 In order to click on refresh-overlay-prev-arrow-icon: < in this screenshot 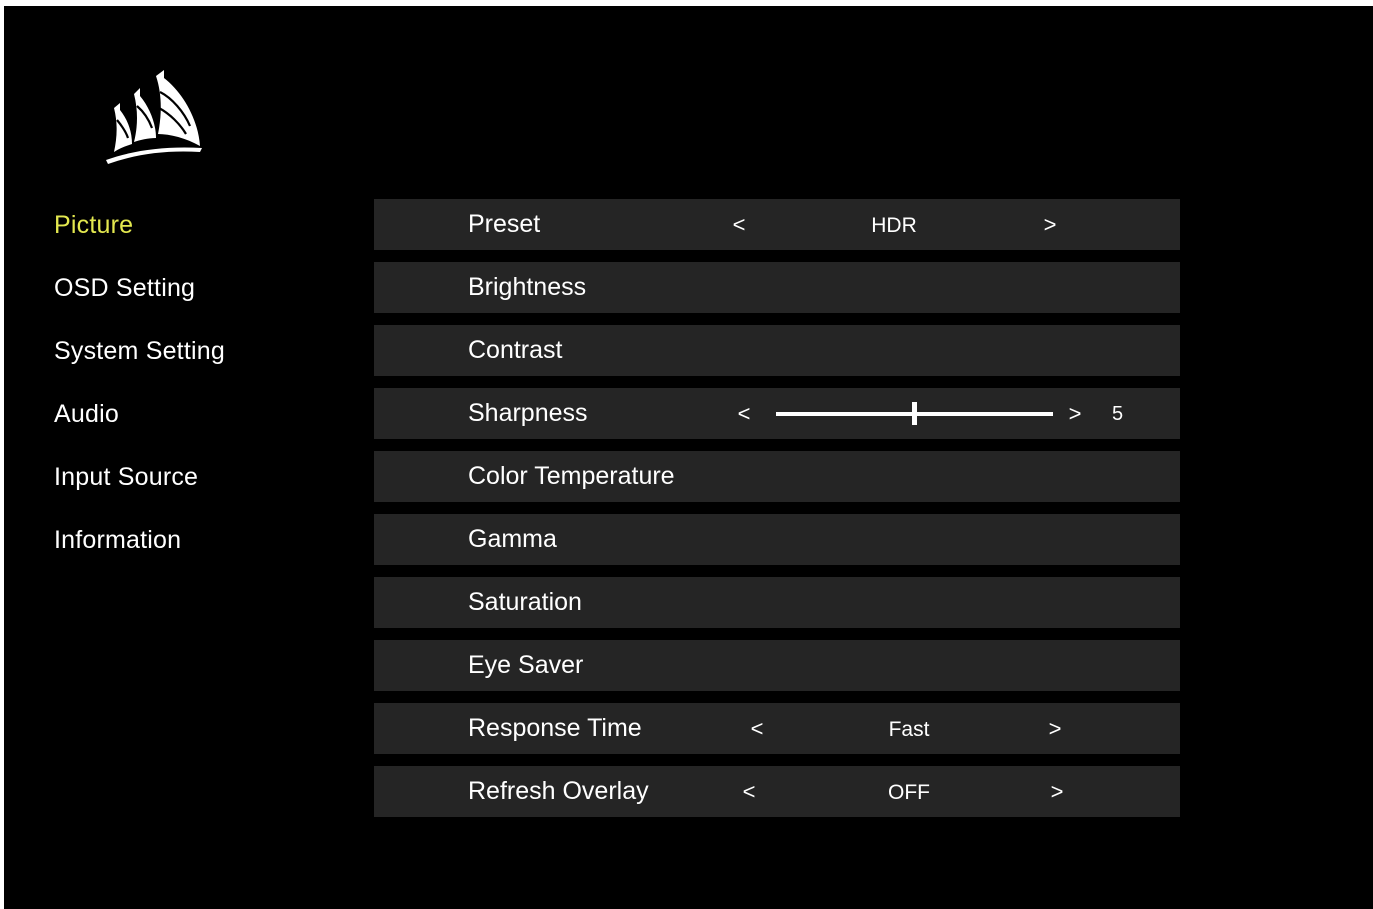, I will do `click(749, 791)`.